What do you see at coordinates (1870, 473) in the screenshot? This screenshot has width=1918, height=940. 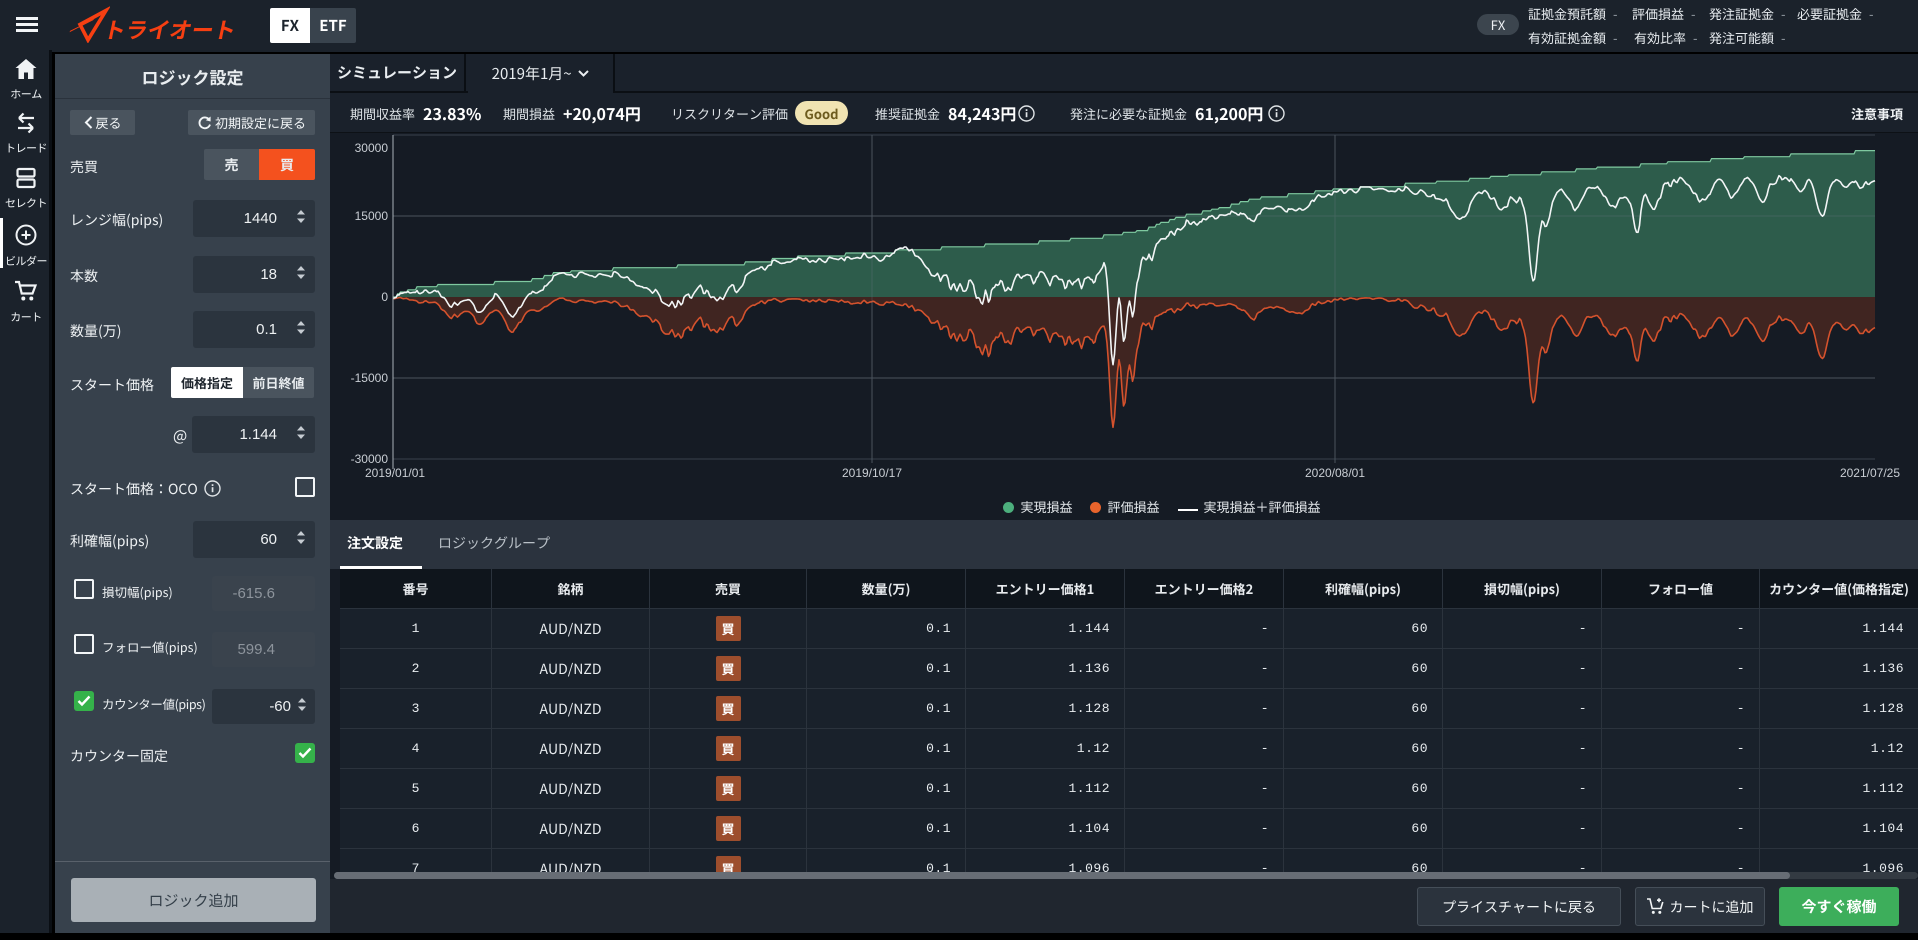 I see `svg-text: 2021/07/25` at bounding box center [1870, 473].